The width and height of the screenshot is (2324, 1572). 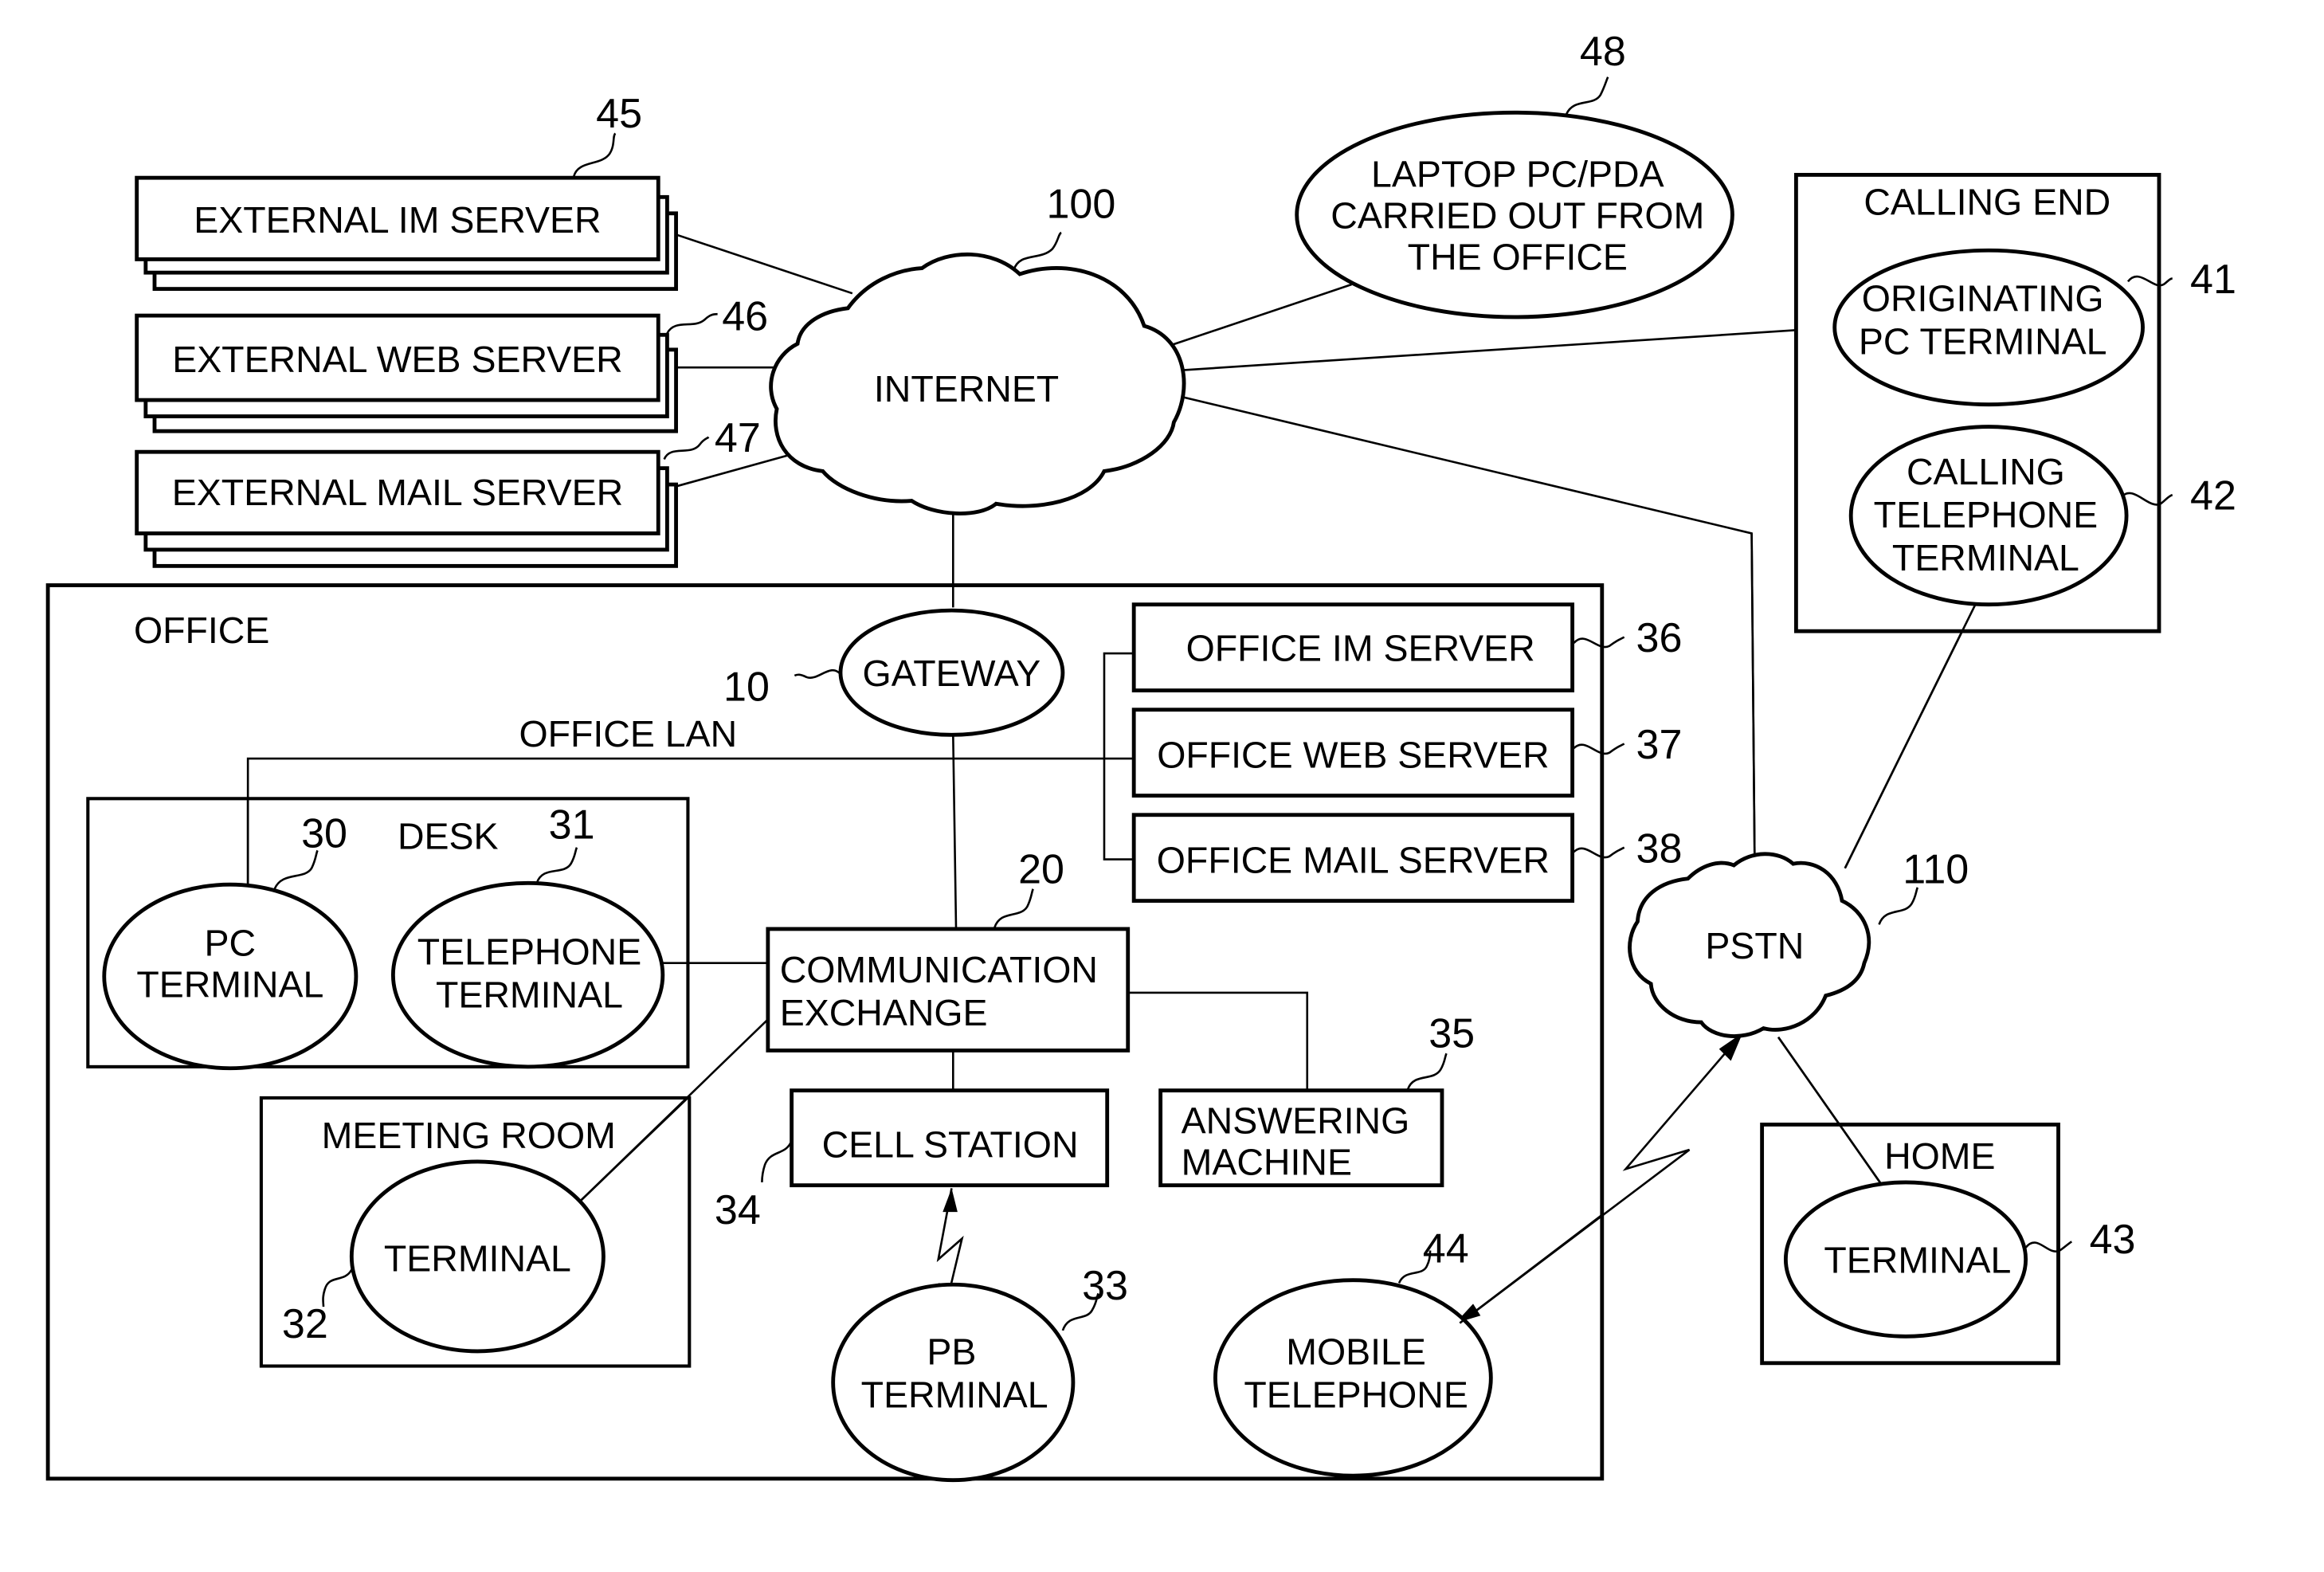 What do you see at coordinates (201, 630) in the screenshot?
I see `office-title: OFFICE` at bounding box center [201, 630].